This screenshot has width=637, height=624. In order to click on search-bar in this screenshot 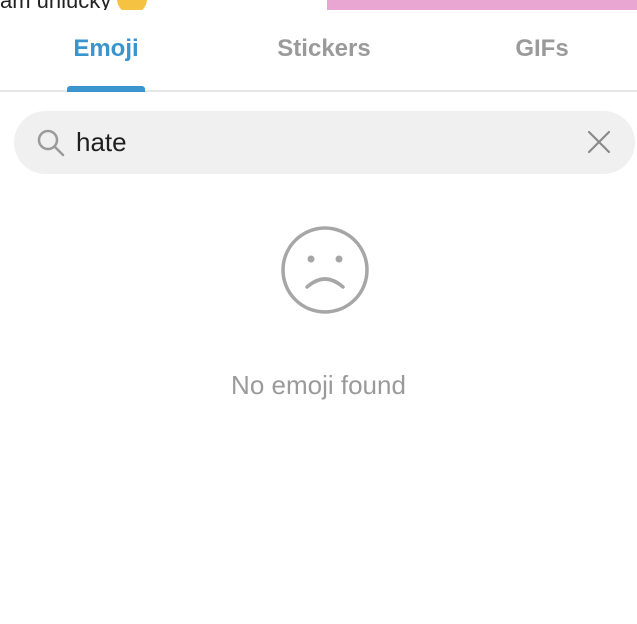, I will do `click(324, 142)`.